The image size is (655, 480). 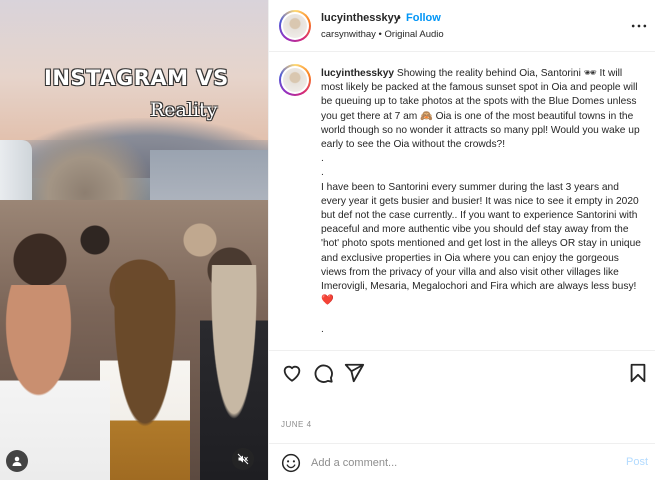 What do you see at coordinates (145, 380) in the screenshot?
I see `video-person-middle` at bounding box center [145, 380].